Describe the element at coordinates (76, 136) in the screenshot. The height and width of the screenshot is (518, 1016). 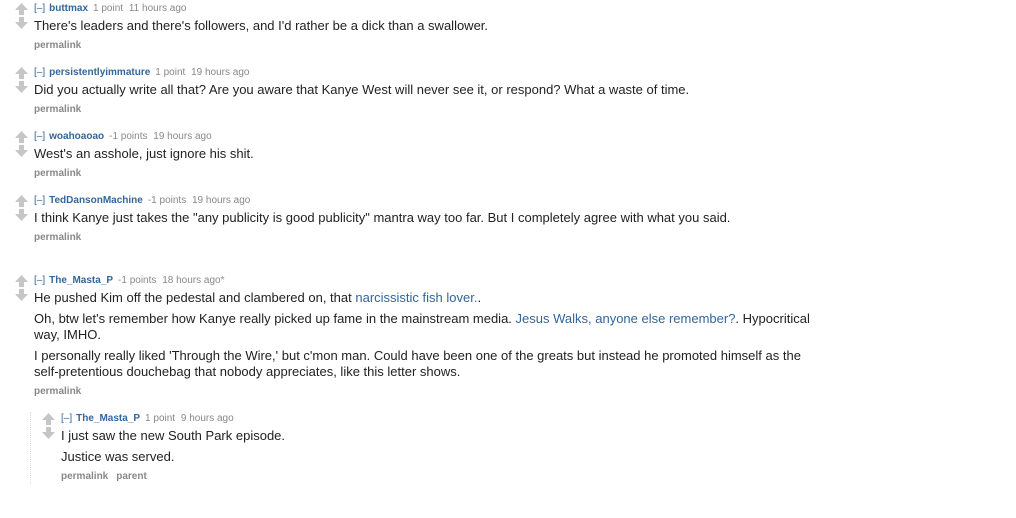
I see `comment-author: woahoaoao` at that location.